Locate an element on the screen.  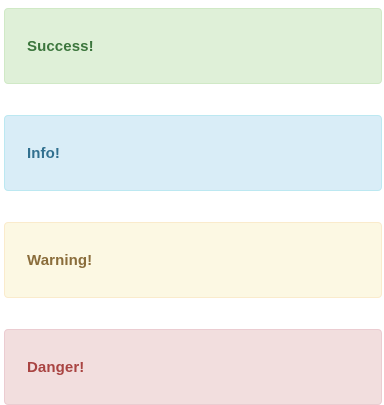
warning-alert-text: Warning! is located at coordinates (60, 260).